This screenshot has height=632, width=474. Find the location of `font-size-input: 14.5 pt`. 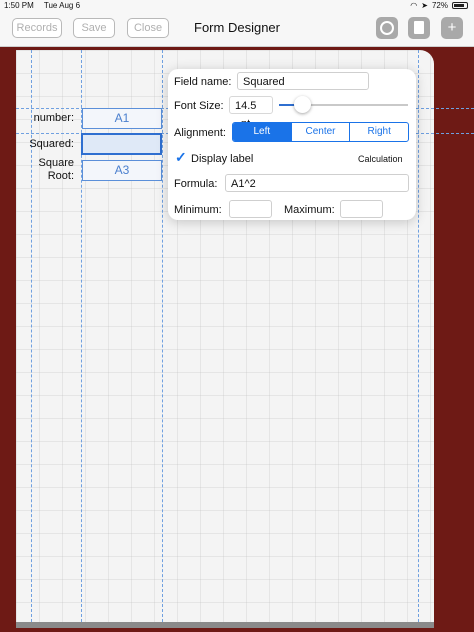

font-size-input: 14.5 pt is located at coordinates (251, 113).